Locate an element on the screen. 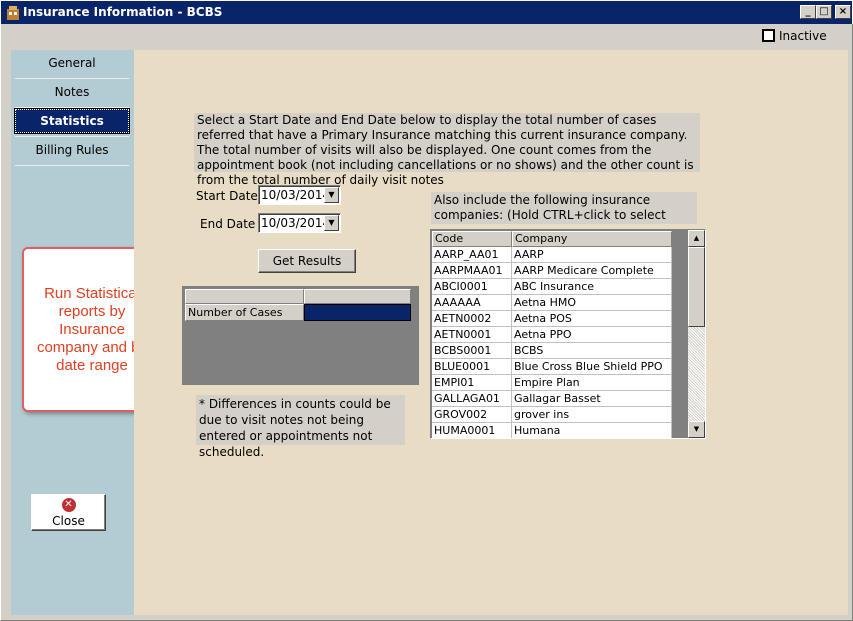 The width and height of the screenshot is (853, 621). results-row-label: Number of Cases is located at coordinates (244, 312).